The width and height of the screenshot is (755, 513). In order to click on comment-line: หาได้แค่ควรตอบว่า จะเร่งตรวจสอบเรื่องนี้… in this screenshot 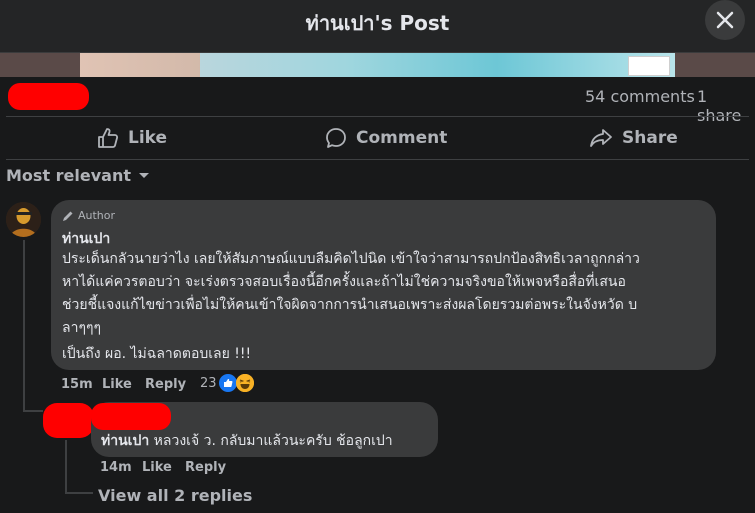, I will do `click(344, 282)`.